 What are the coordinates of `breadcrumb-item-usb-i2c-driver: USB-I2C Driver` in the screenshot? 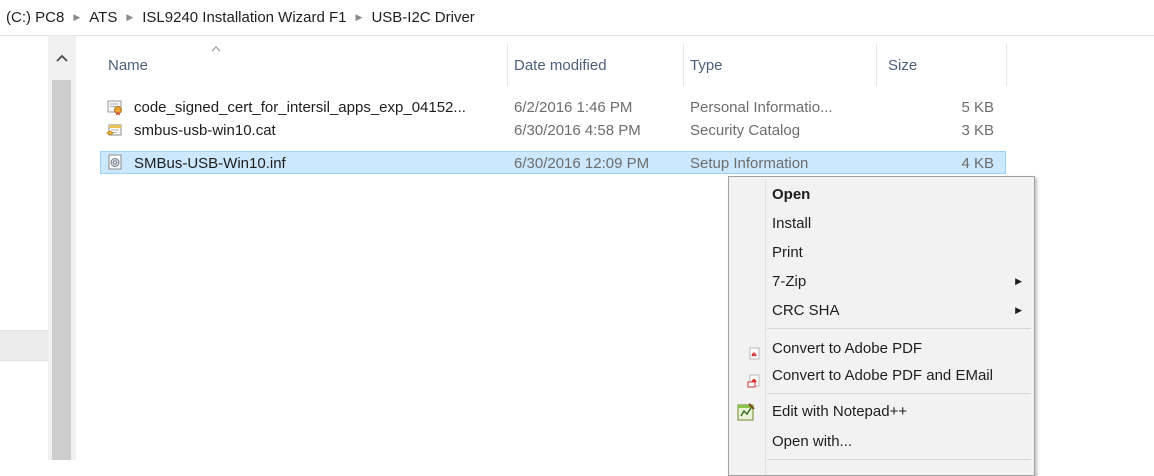 It's located at (422, 17).